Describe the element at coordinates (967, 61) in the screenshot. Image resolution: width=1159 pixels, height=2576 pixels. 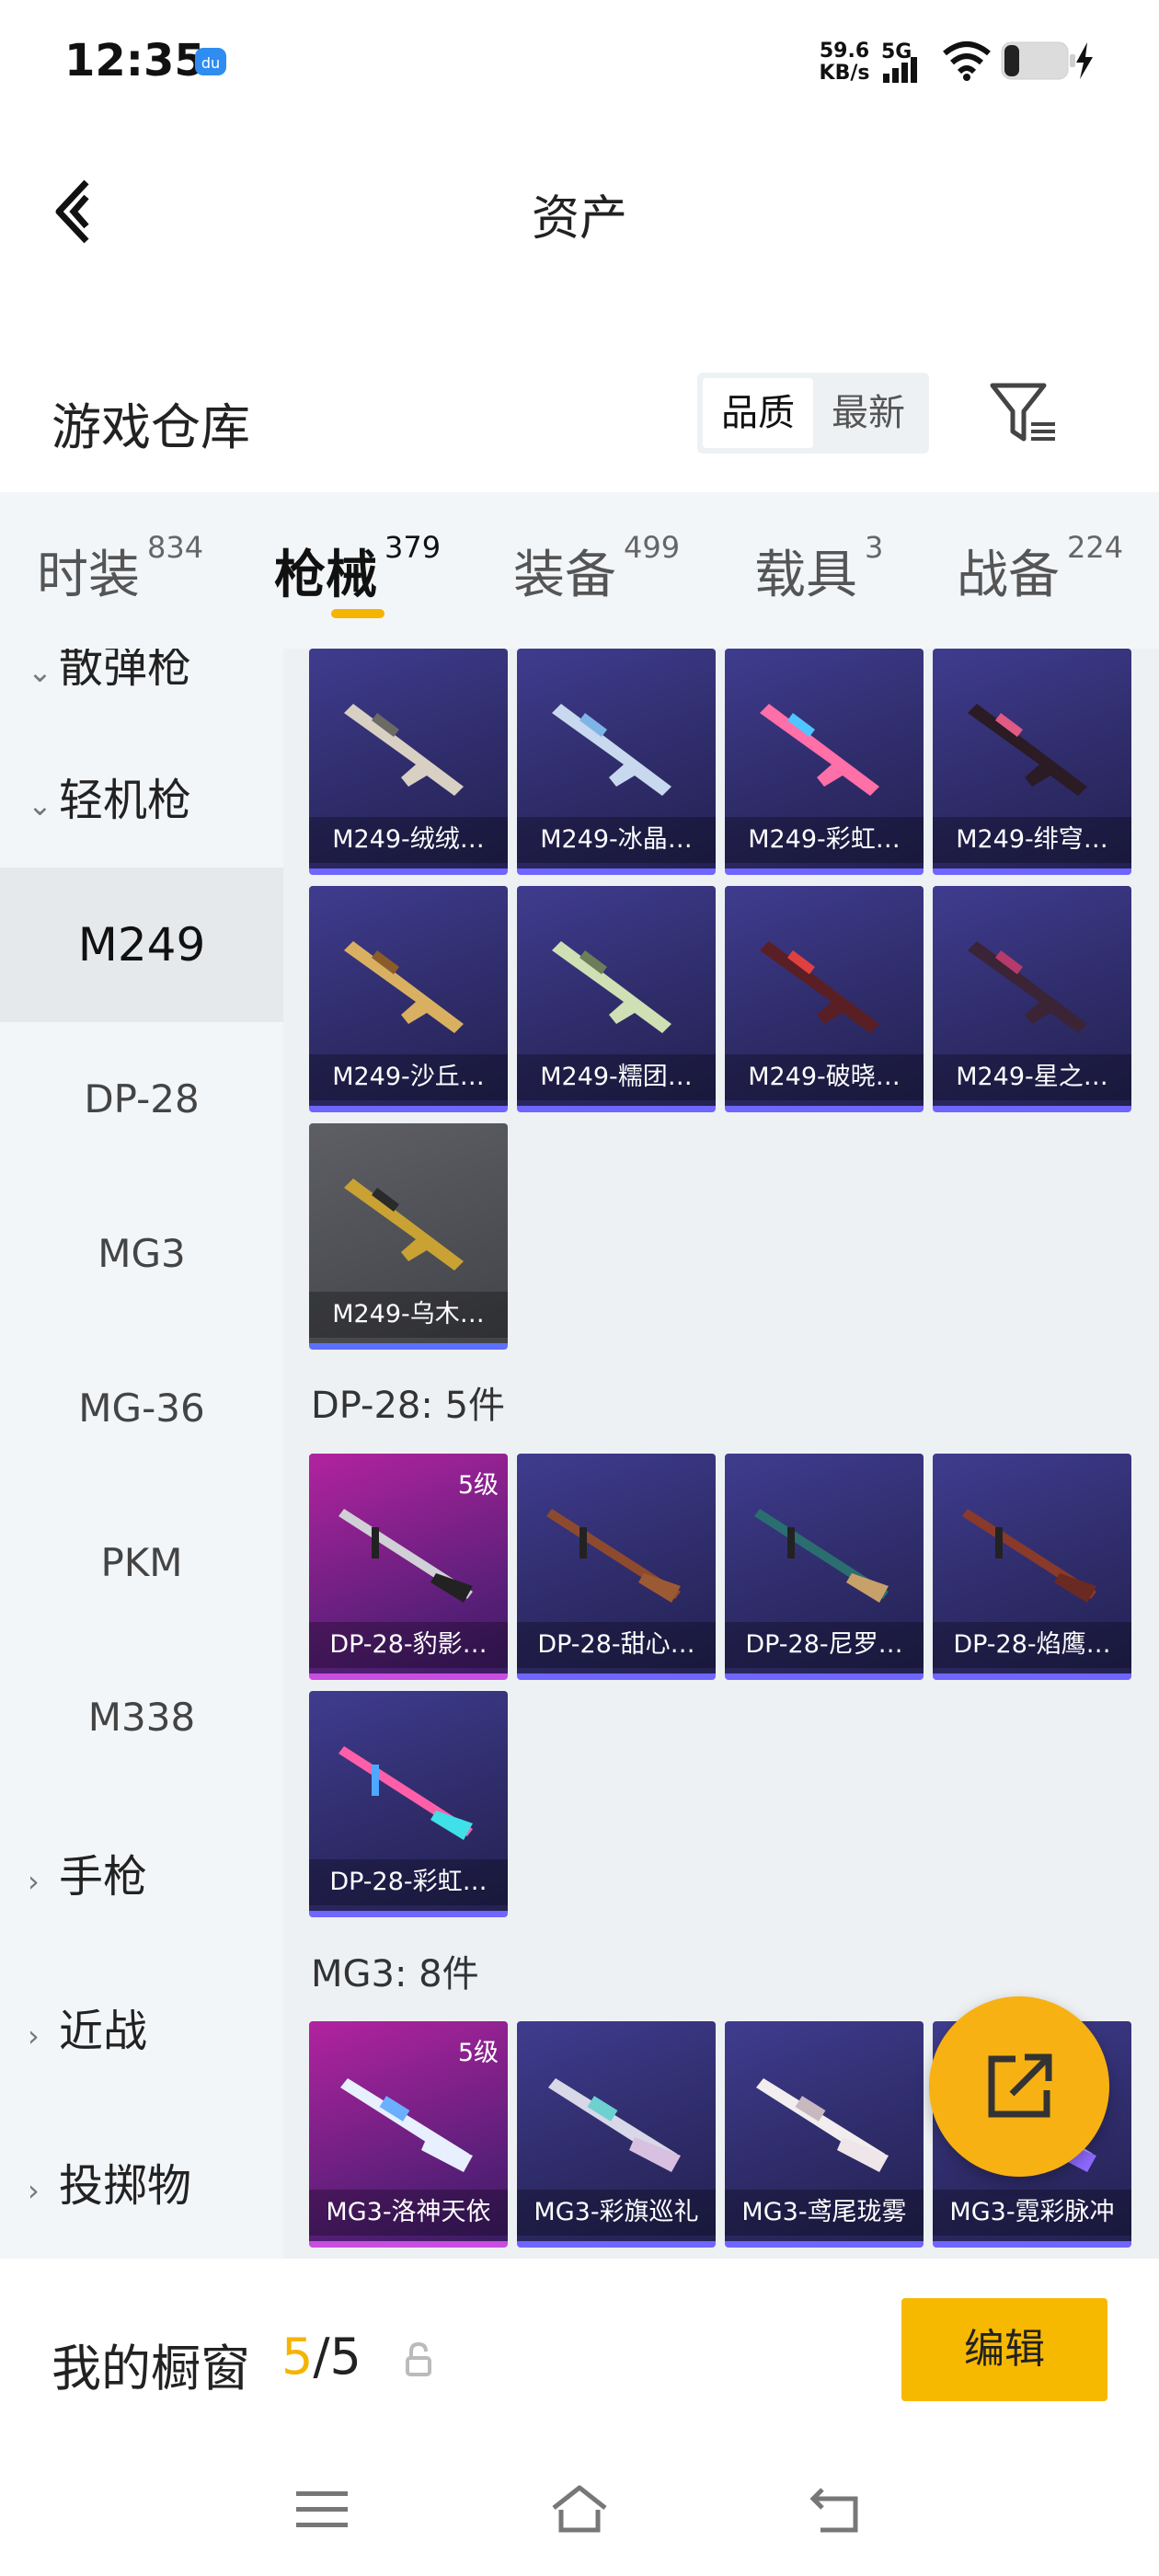
I see `wifi-icon` at that location.